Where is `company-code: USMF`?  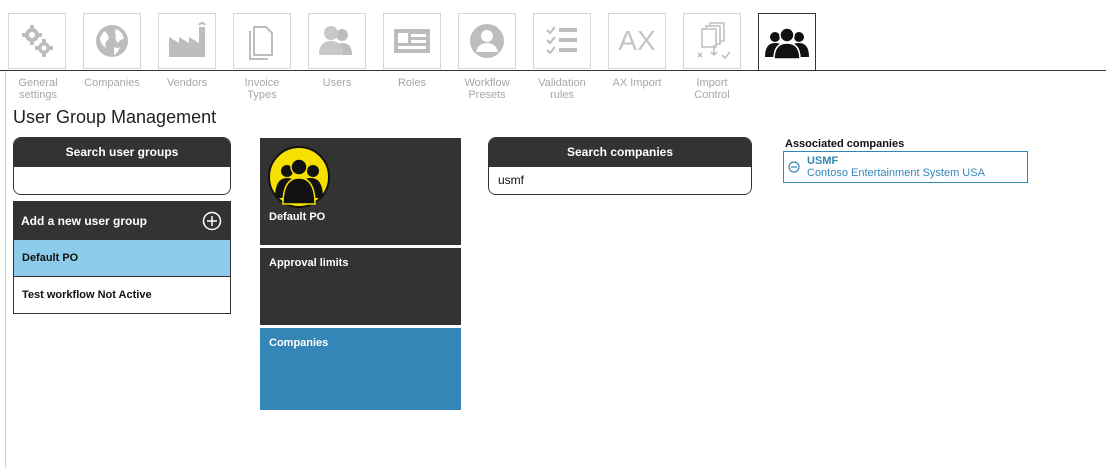 company-code: USMF is located at coordinates (823, 161).